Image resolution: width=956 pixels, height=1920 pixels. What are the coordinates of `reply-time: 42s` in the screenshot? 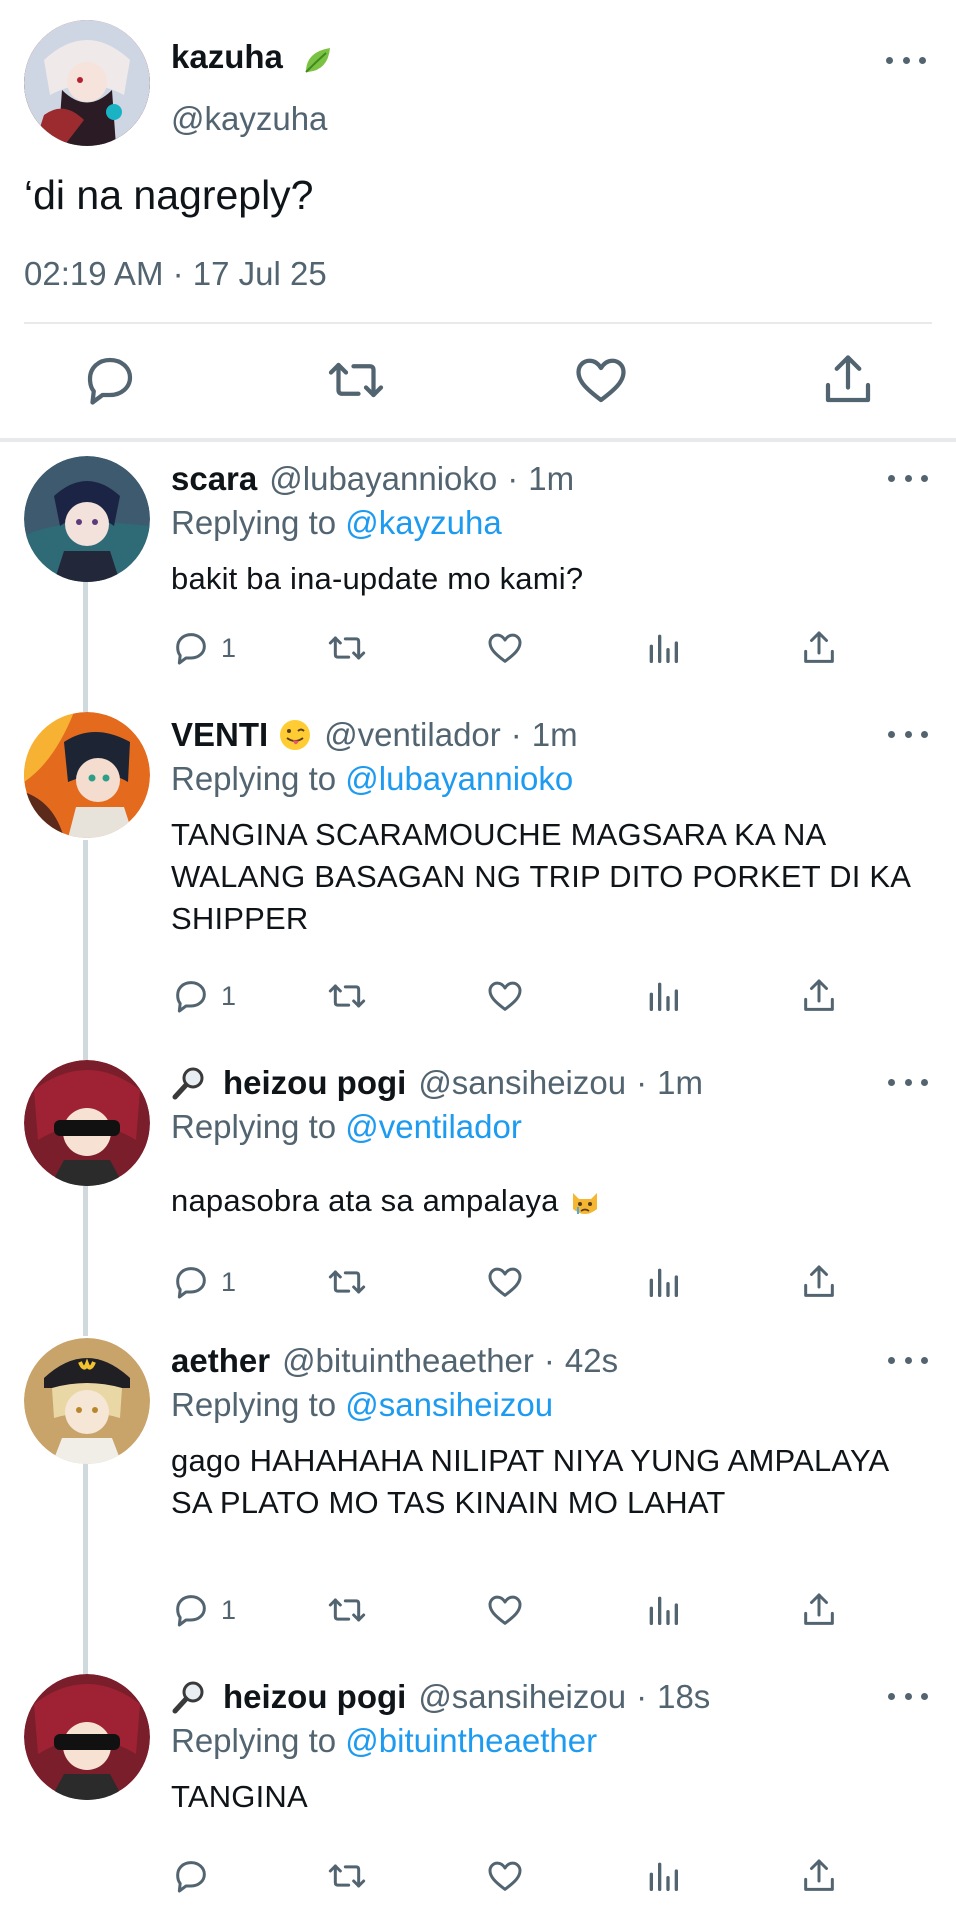 It's located at (591, 1361).